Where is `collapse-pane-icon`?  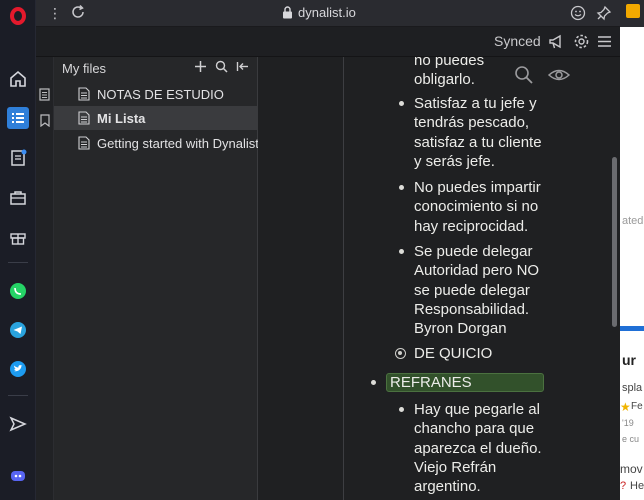 collapse-pane-icon is located at coordinates (242, 69).